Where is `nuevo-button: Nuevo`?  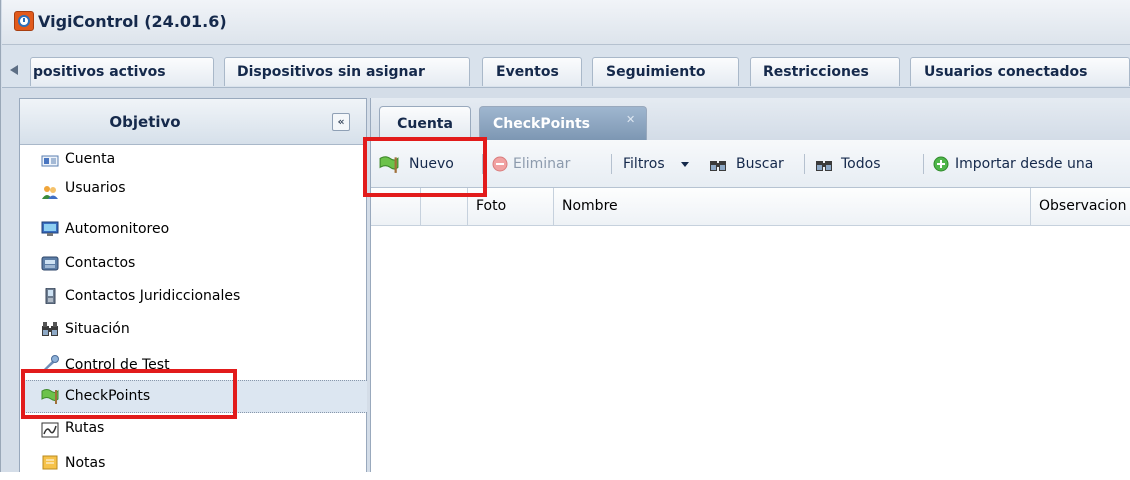 nuevo-button: Nuevo is located at coordinates (429, 164).